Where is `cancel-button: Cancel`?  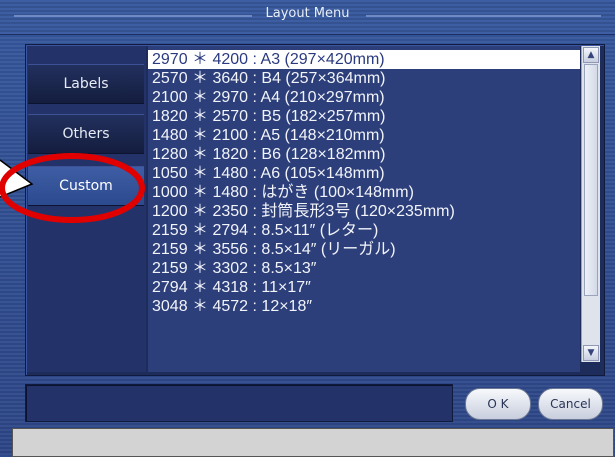
cancel-button: Cancel is located at coordinates (570, 404).